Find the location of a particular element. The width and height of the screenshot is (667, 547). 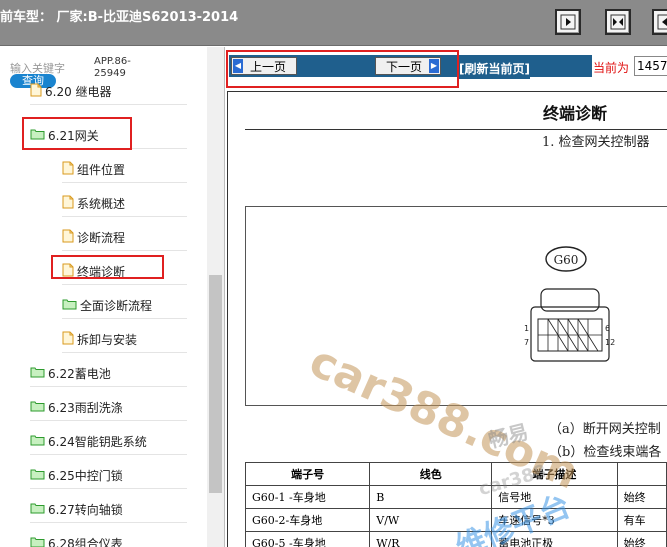

tree-item: 6.25中控门锁 is located at coordinates (108, 476).